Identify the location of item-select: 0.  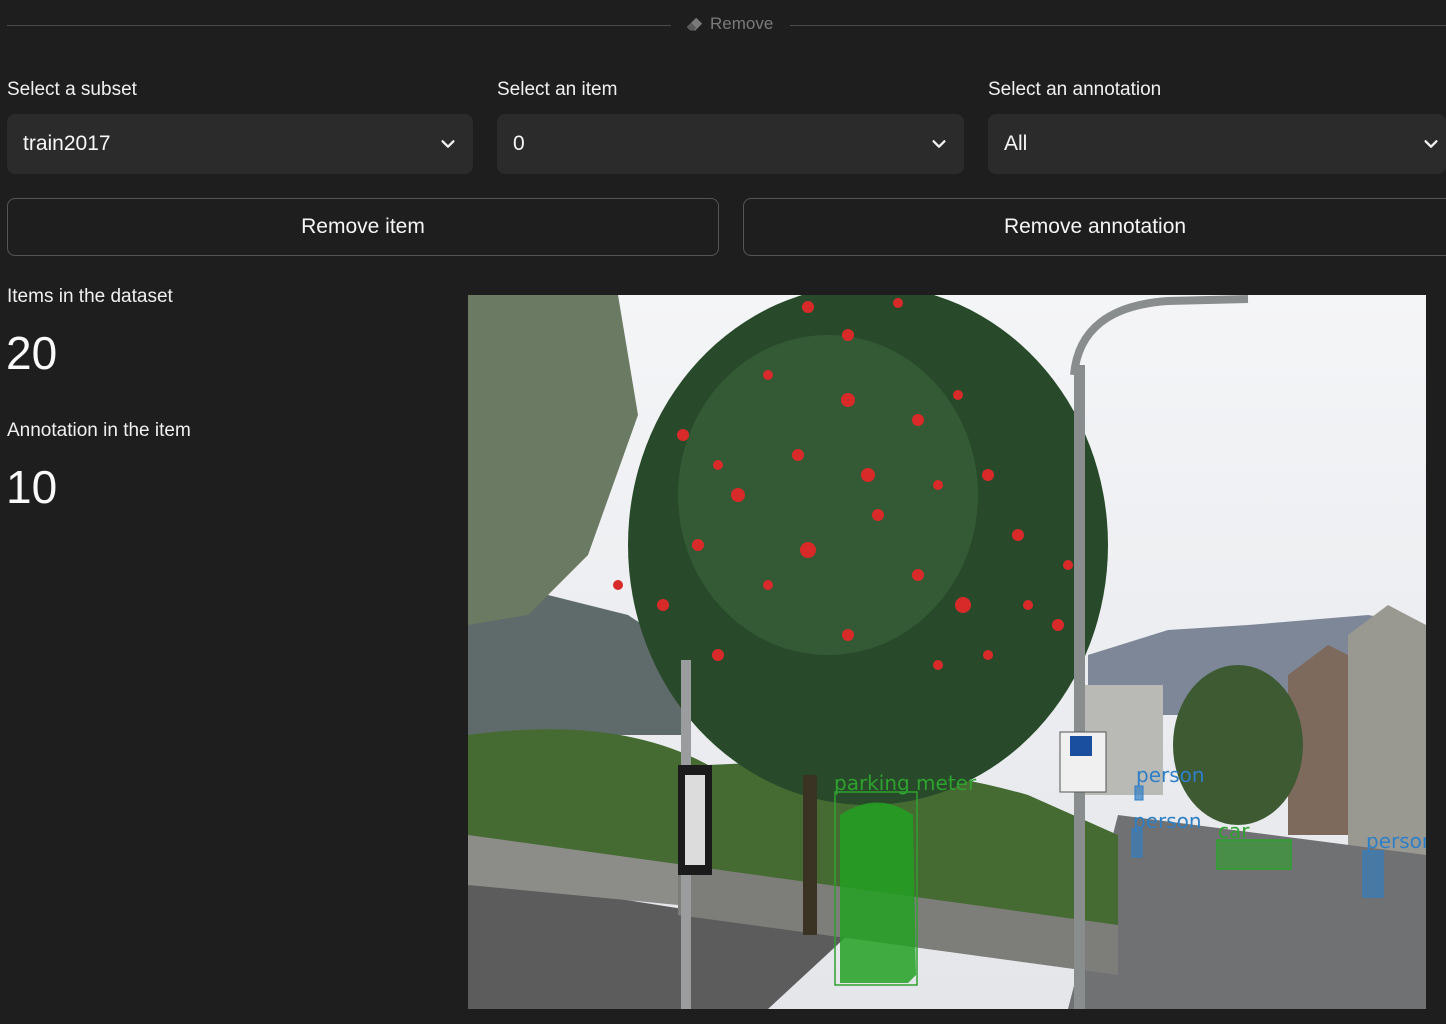
(730, 144).